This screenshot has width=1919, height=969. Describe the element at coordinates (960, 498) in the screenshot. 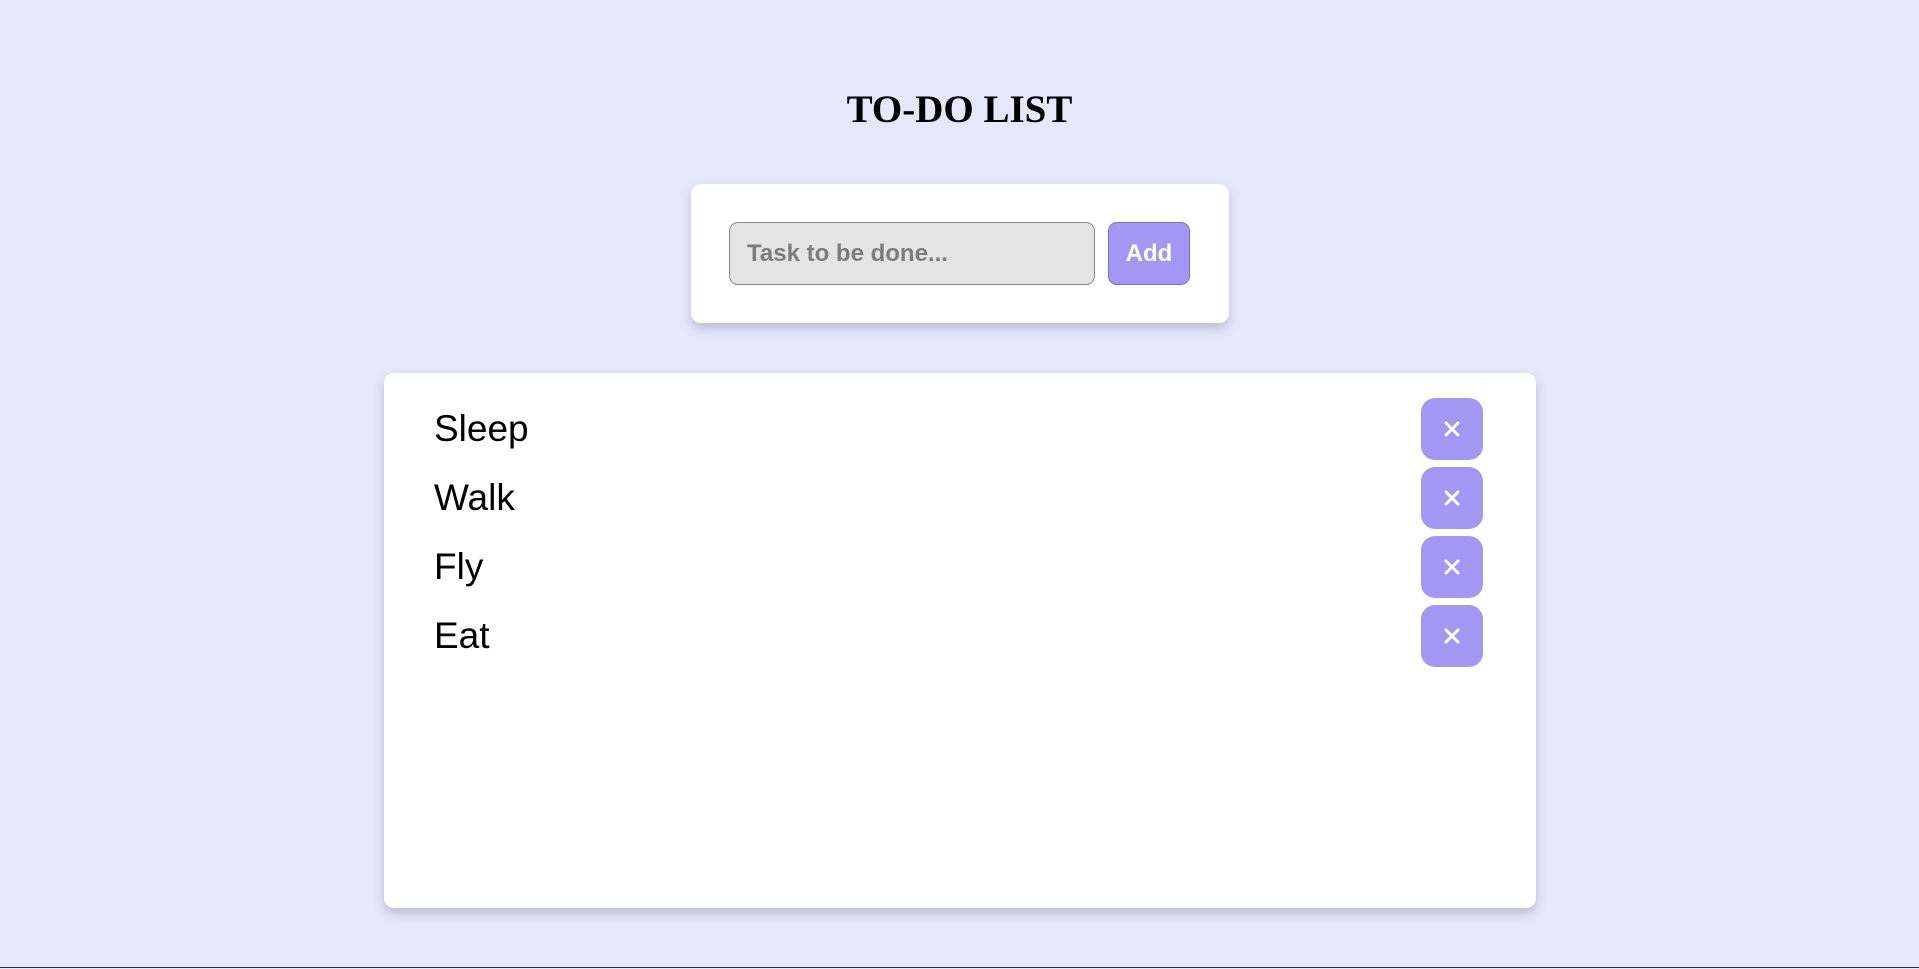

I see `task-item-walk: Walk` at that location.